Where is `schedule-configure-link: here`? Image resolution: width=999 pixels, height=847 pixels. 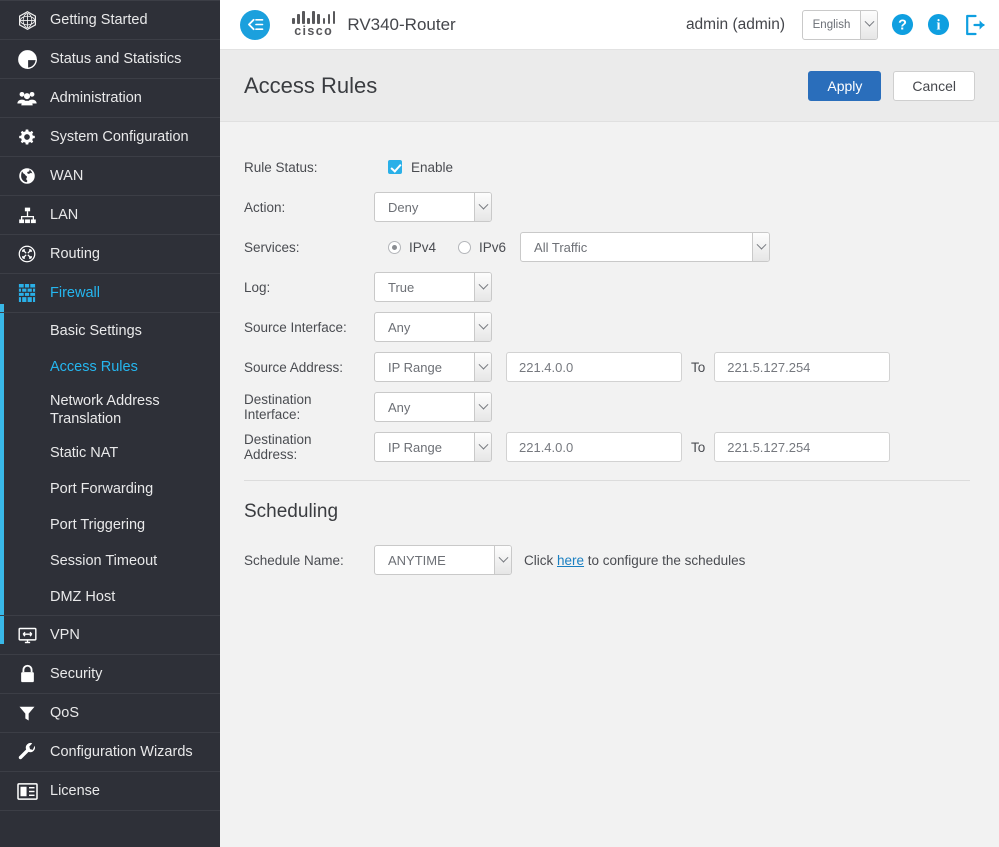 schedule-configure-link: here is located at coordinates (570, 560).